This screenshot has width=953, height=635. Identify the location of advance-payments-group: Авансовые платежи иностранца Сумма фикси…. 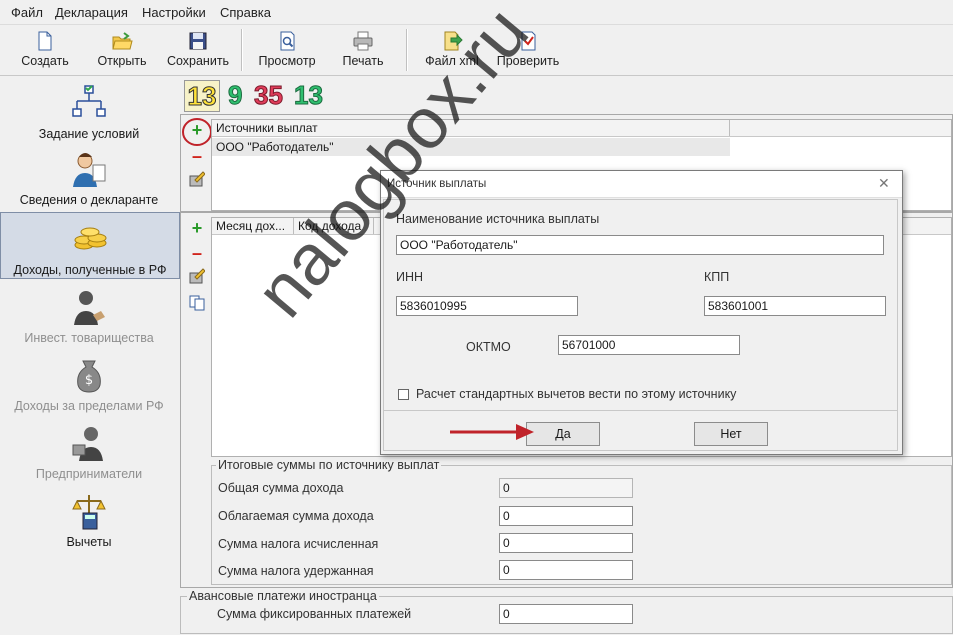
(566, 611).